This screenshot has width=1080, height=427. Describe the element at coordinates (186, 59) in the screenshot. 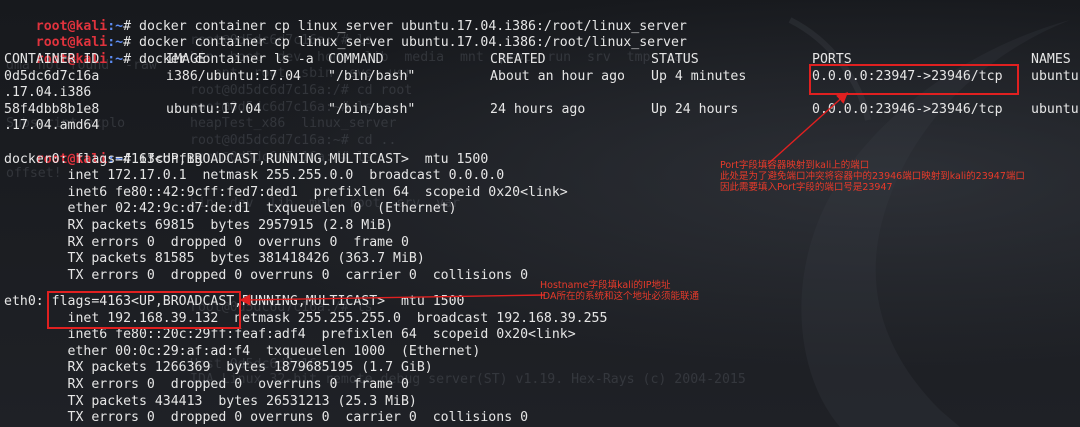

I see `column-header: IMAGE` at that location.